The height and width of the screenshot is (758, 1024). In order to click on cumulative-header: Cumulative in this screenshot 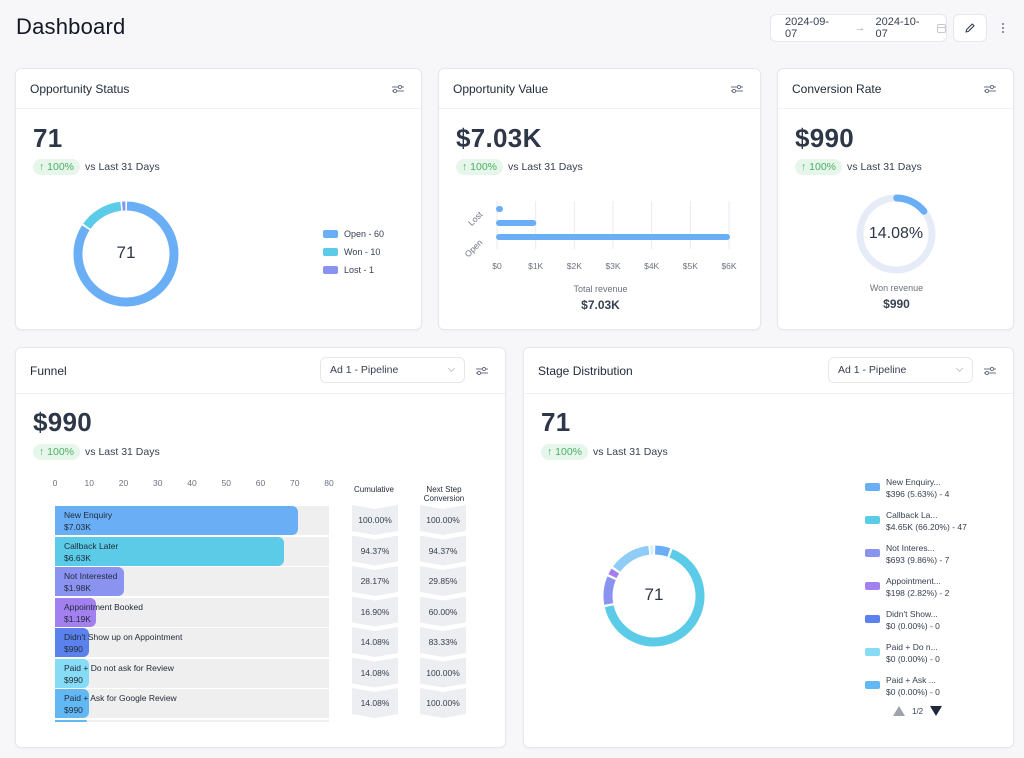, I will do `click(373, 489)`.